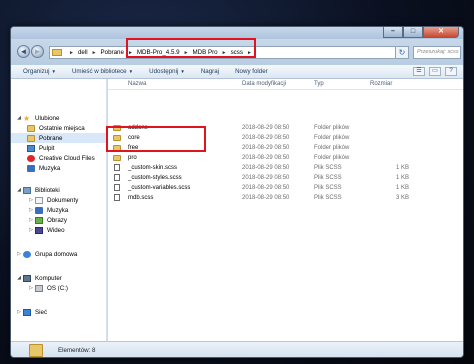 This screenshot has width=474, height=364. What do you see at coordinates (41, 312) in the screenshot?
I see `nav-label: Sieć` at bounding box center [41, 312].